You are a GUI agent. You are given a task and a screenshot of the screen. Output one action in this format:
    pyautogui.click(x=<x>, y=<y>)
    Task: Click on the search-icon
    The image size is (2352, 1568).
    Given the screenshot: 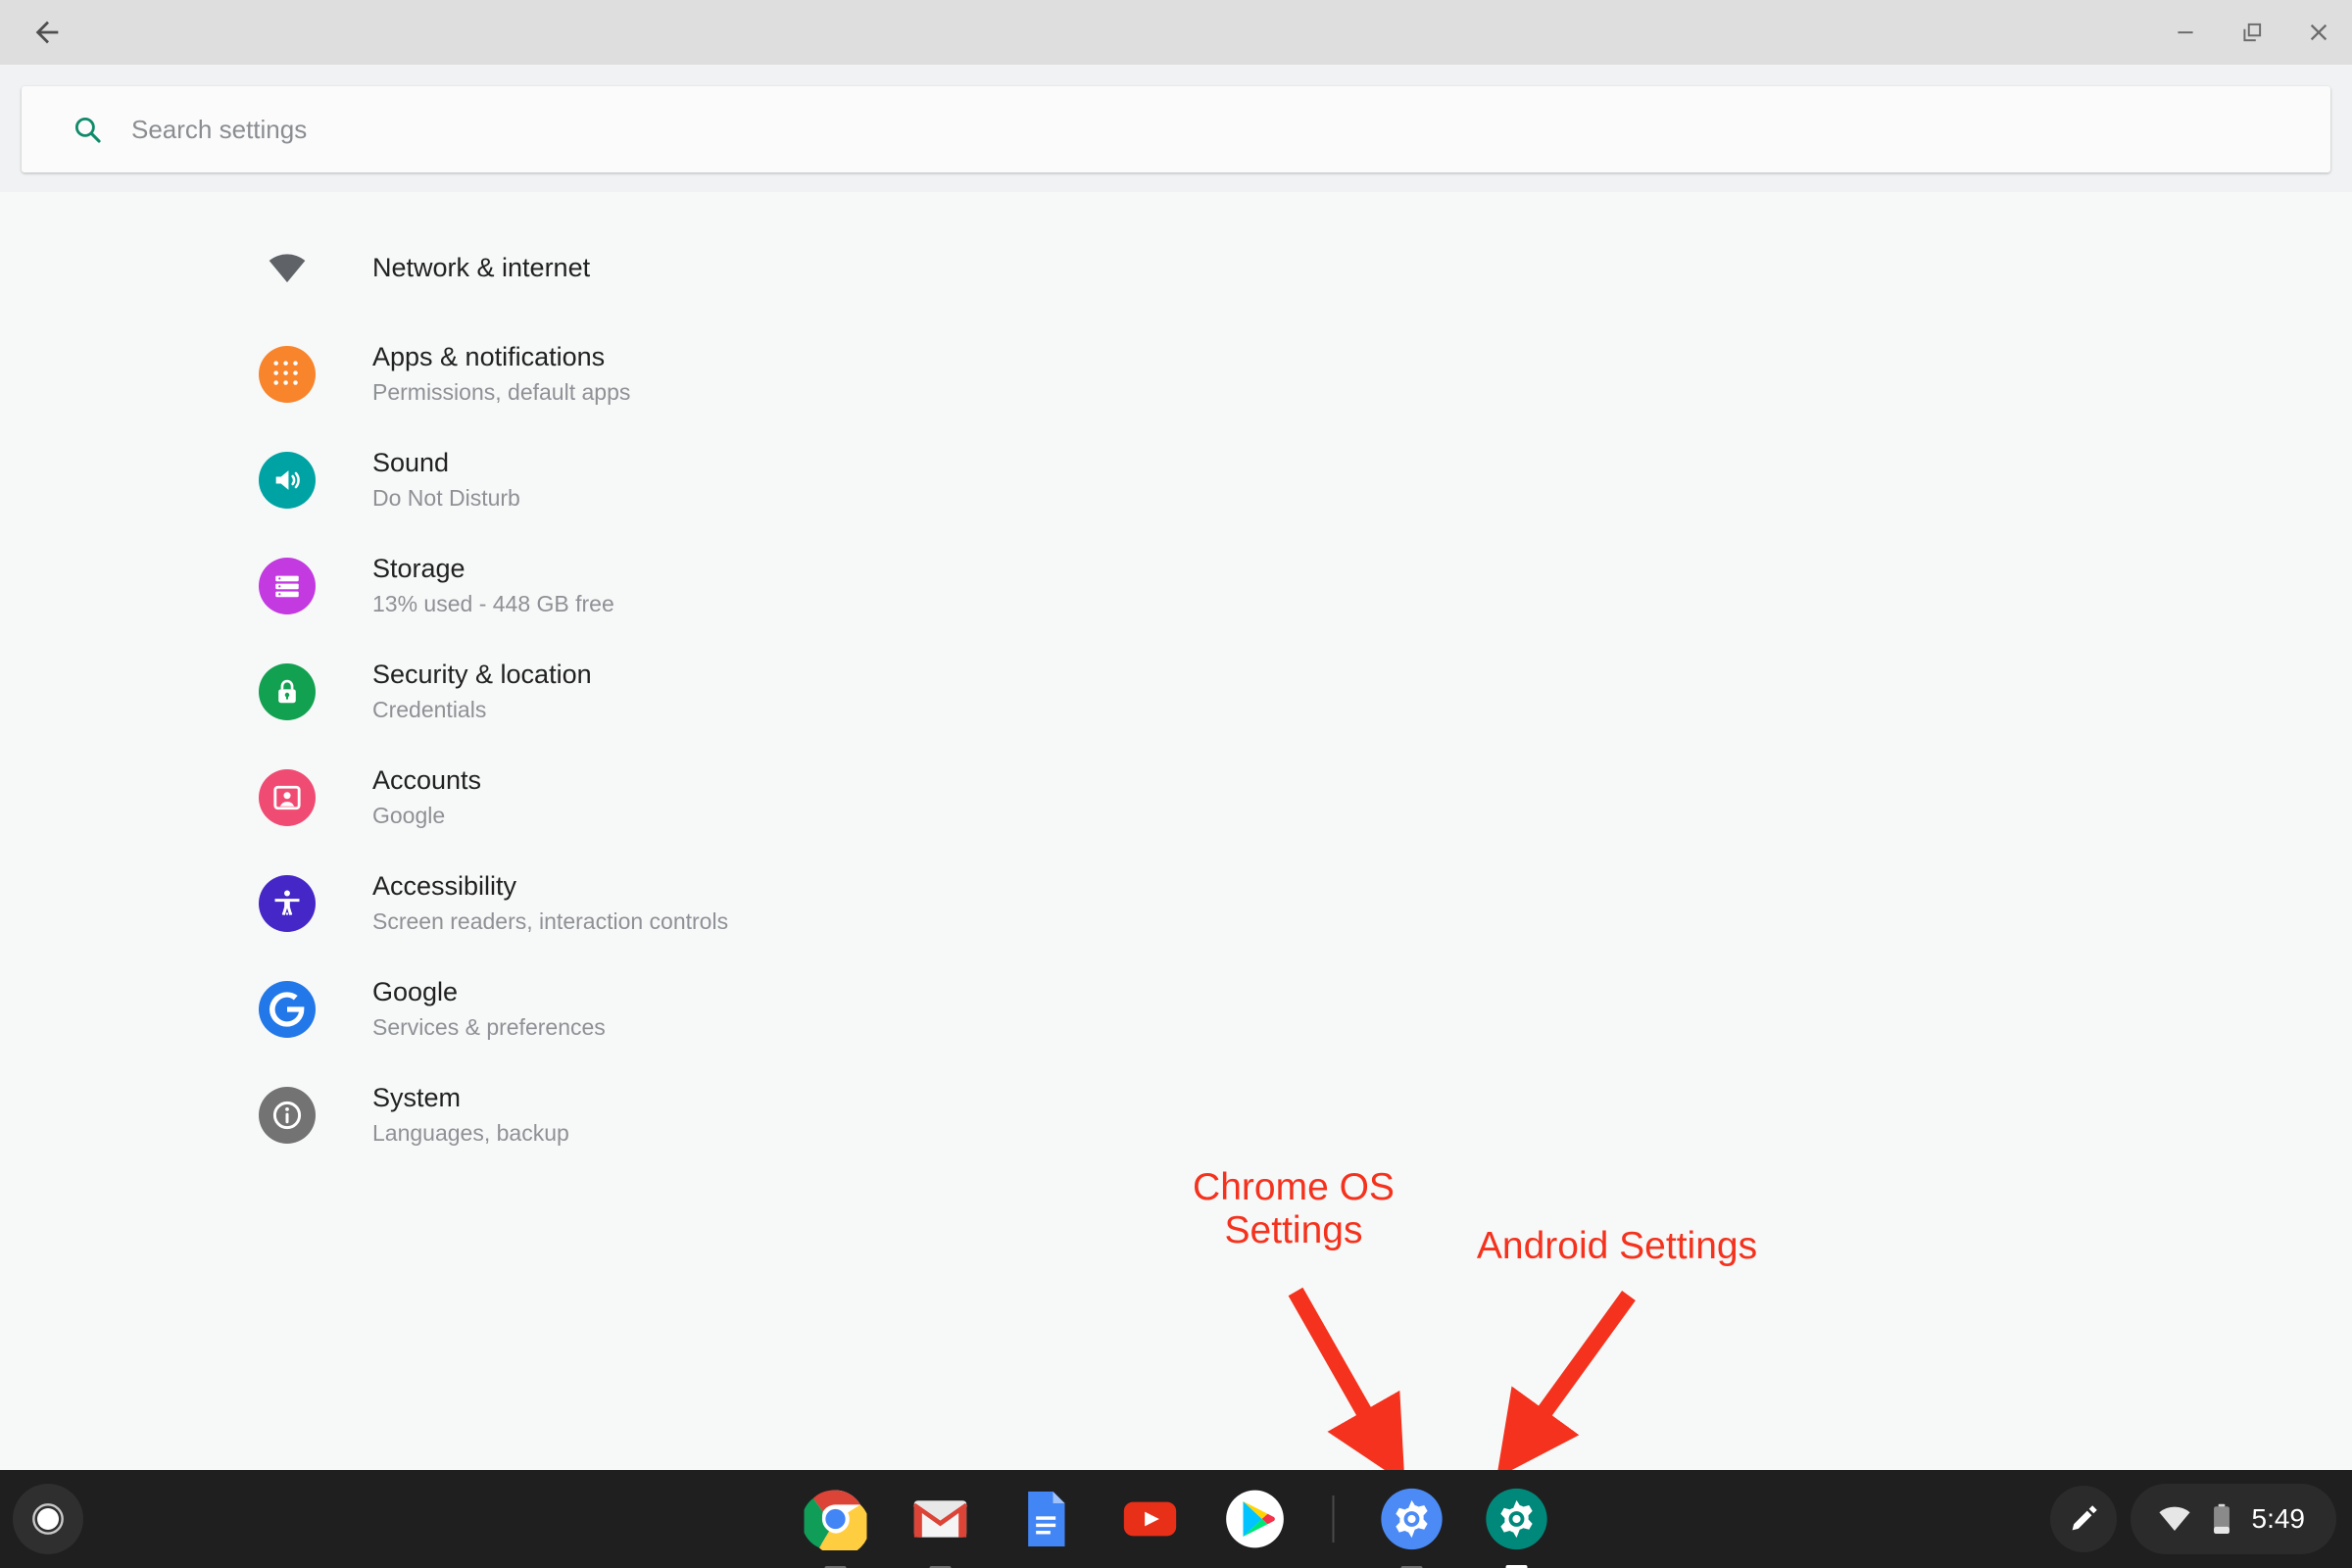 What is the action you would take?
    pyautogui.click(x=87, y=129)
    